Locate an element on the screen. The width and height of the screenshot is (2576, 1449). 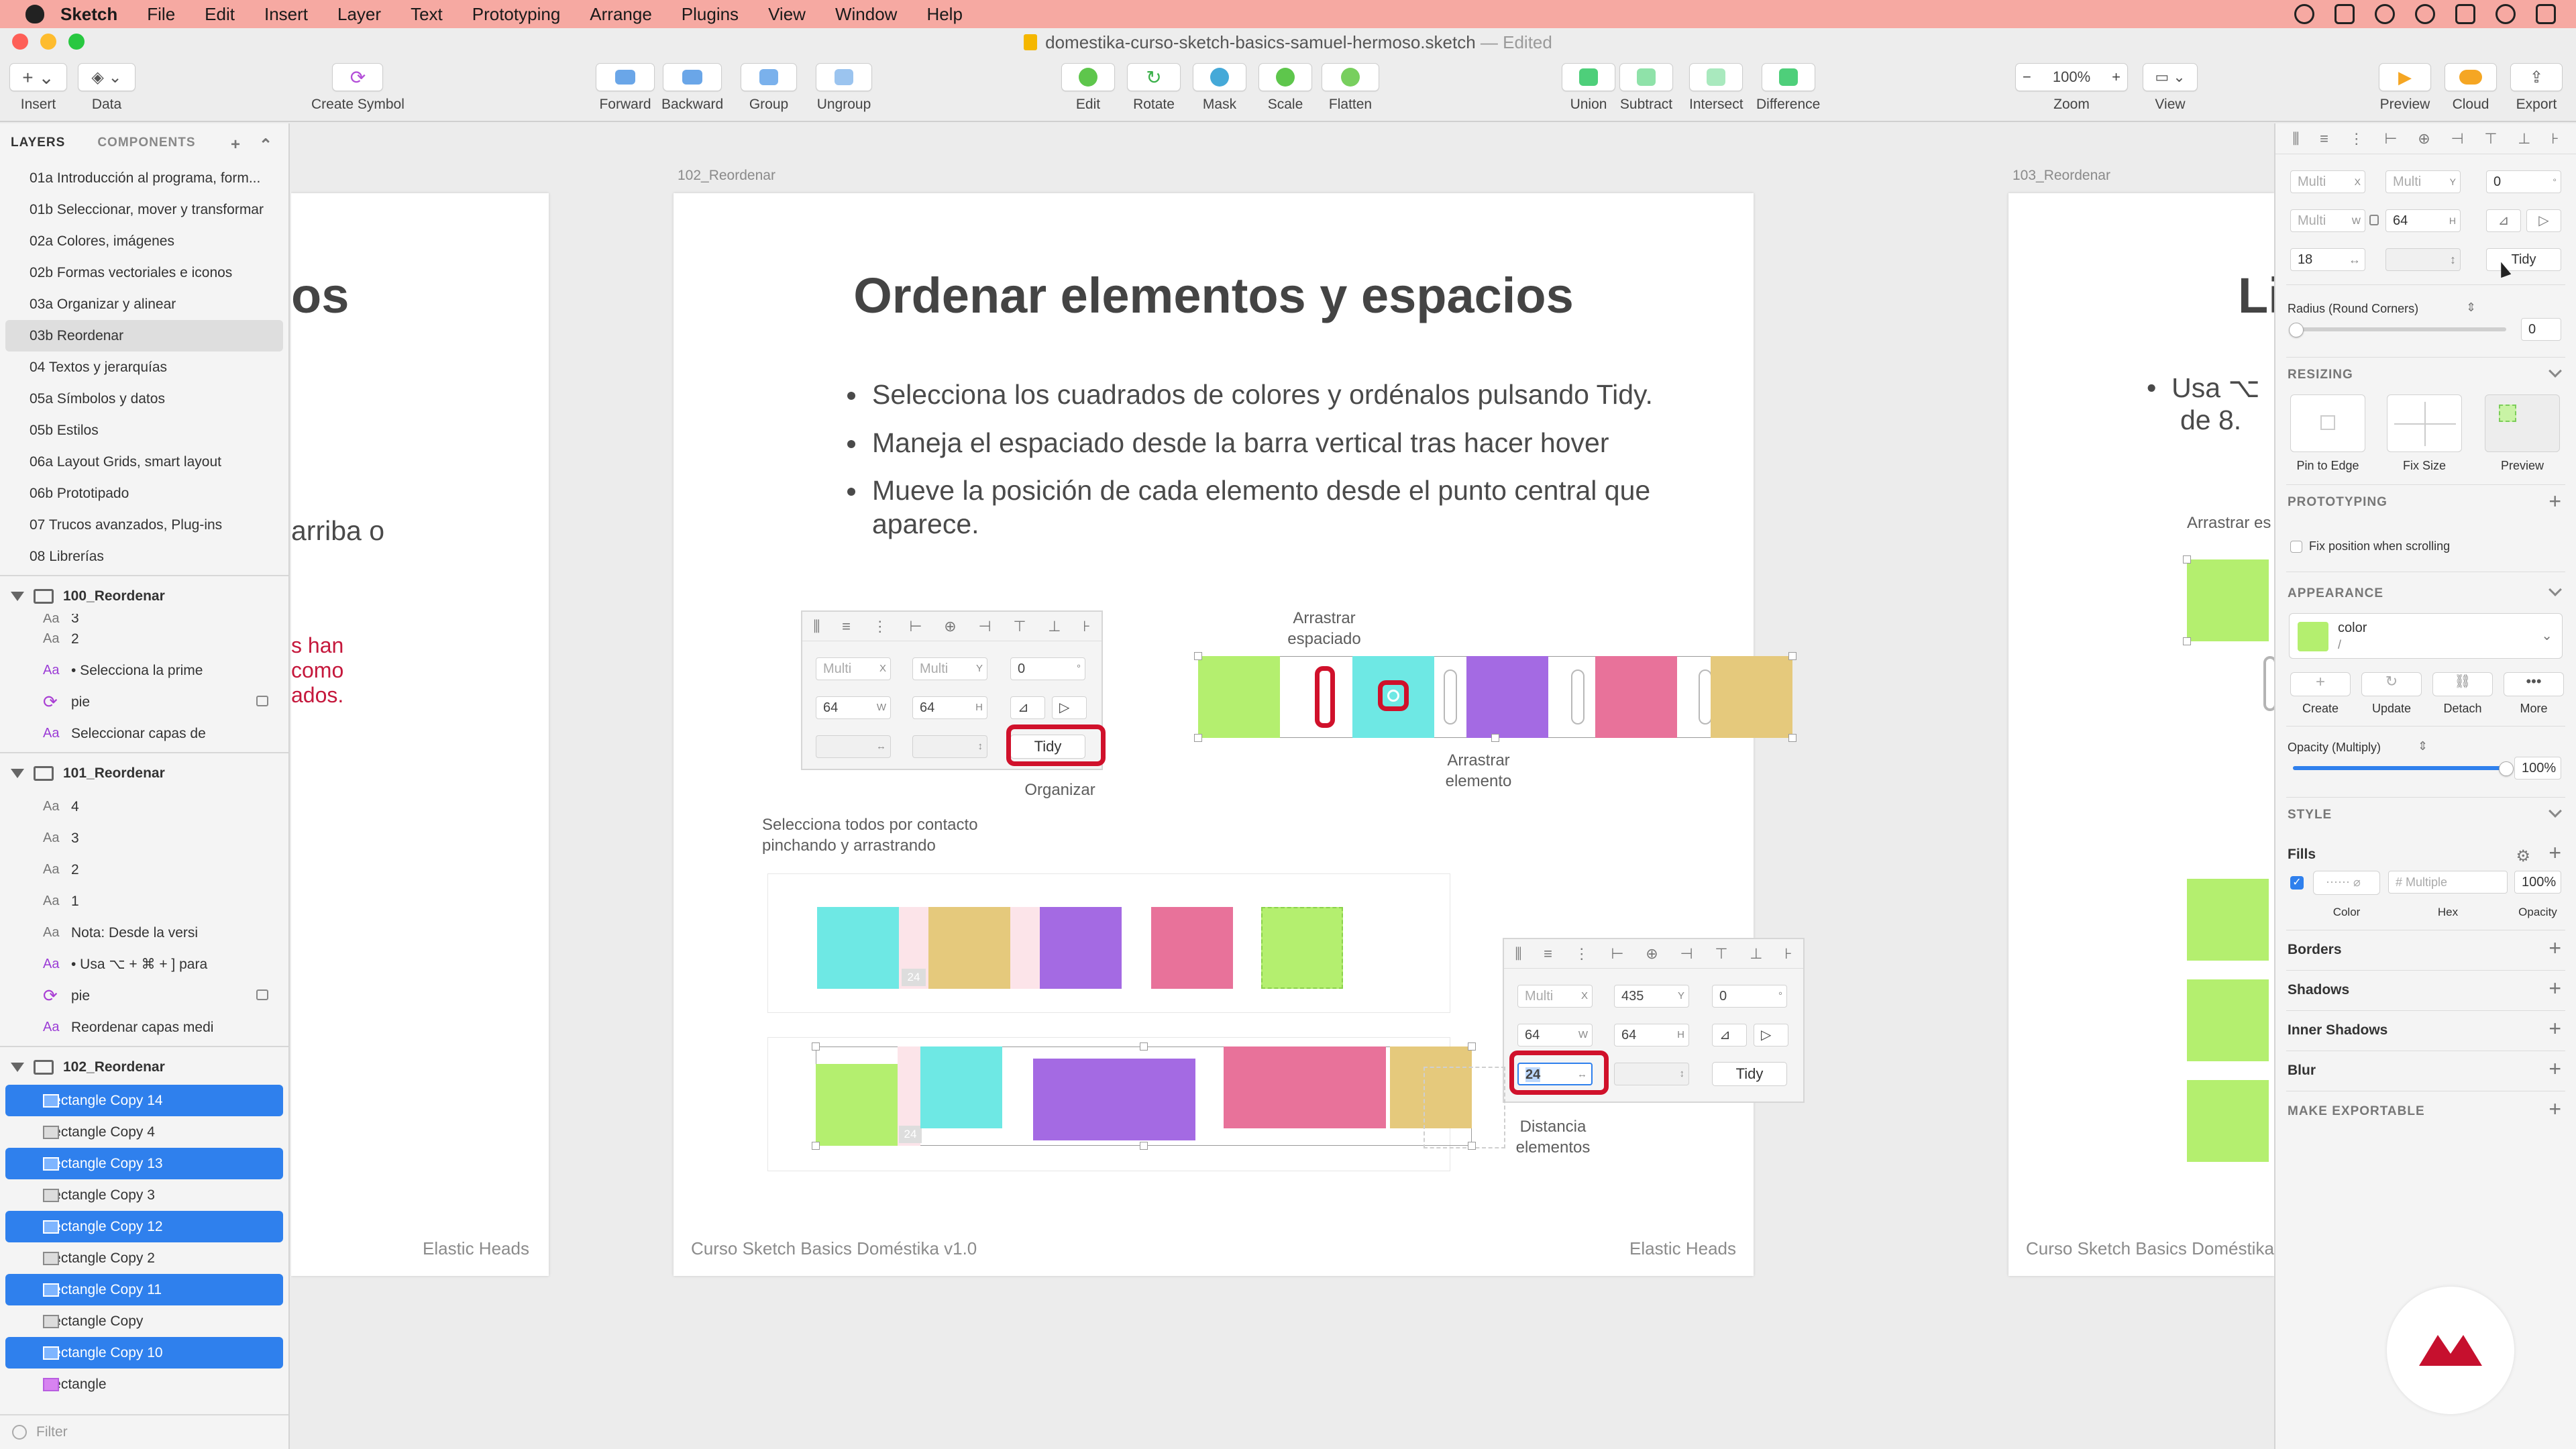
screen-mirror-icon is located at coordinates (2344, 14).